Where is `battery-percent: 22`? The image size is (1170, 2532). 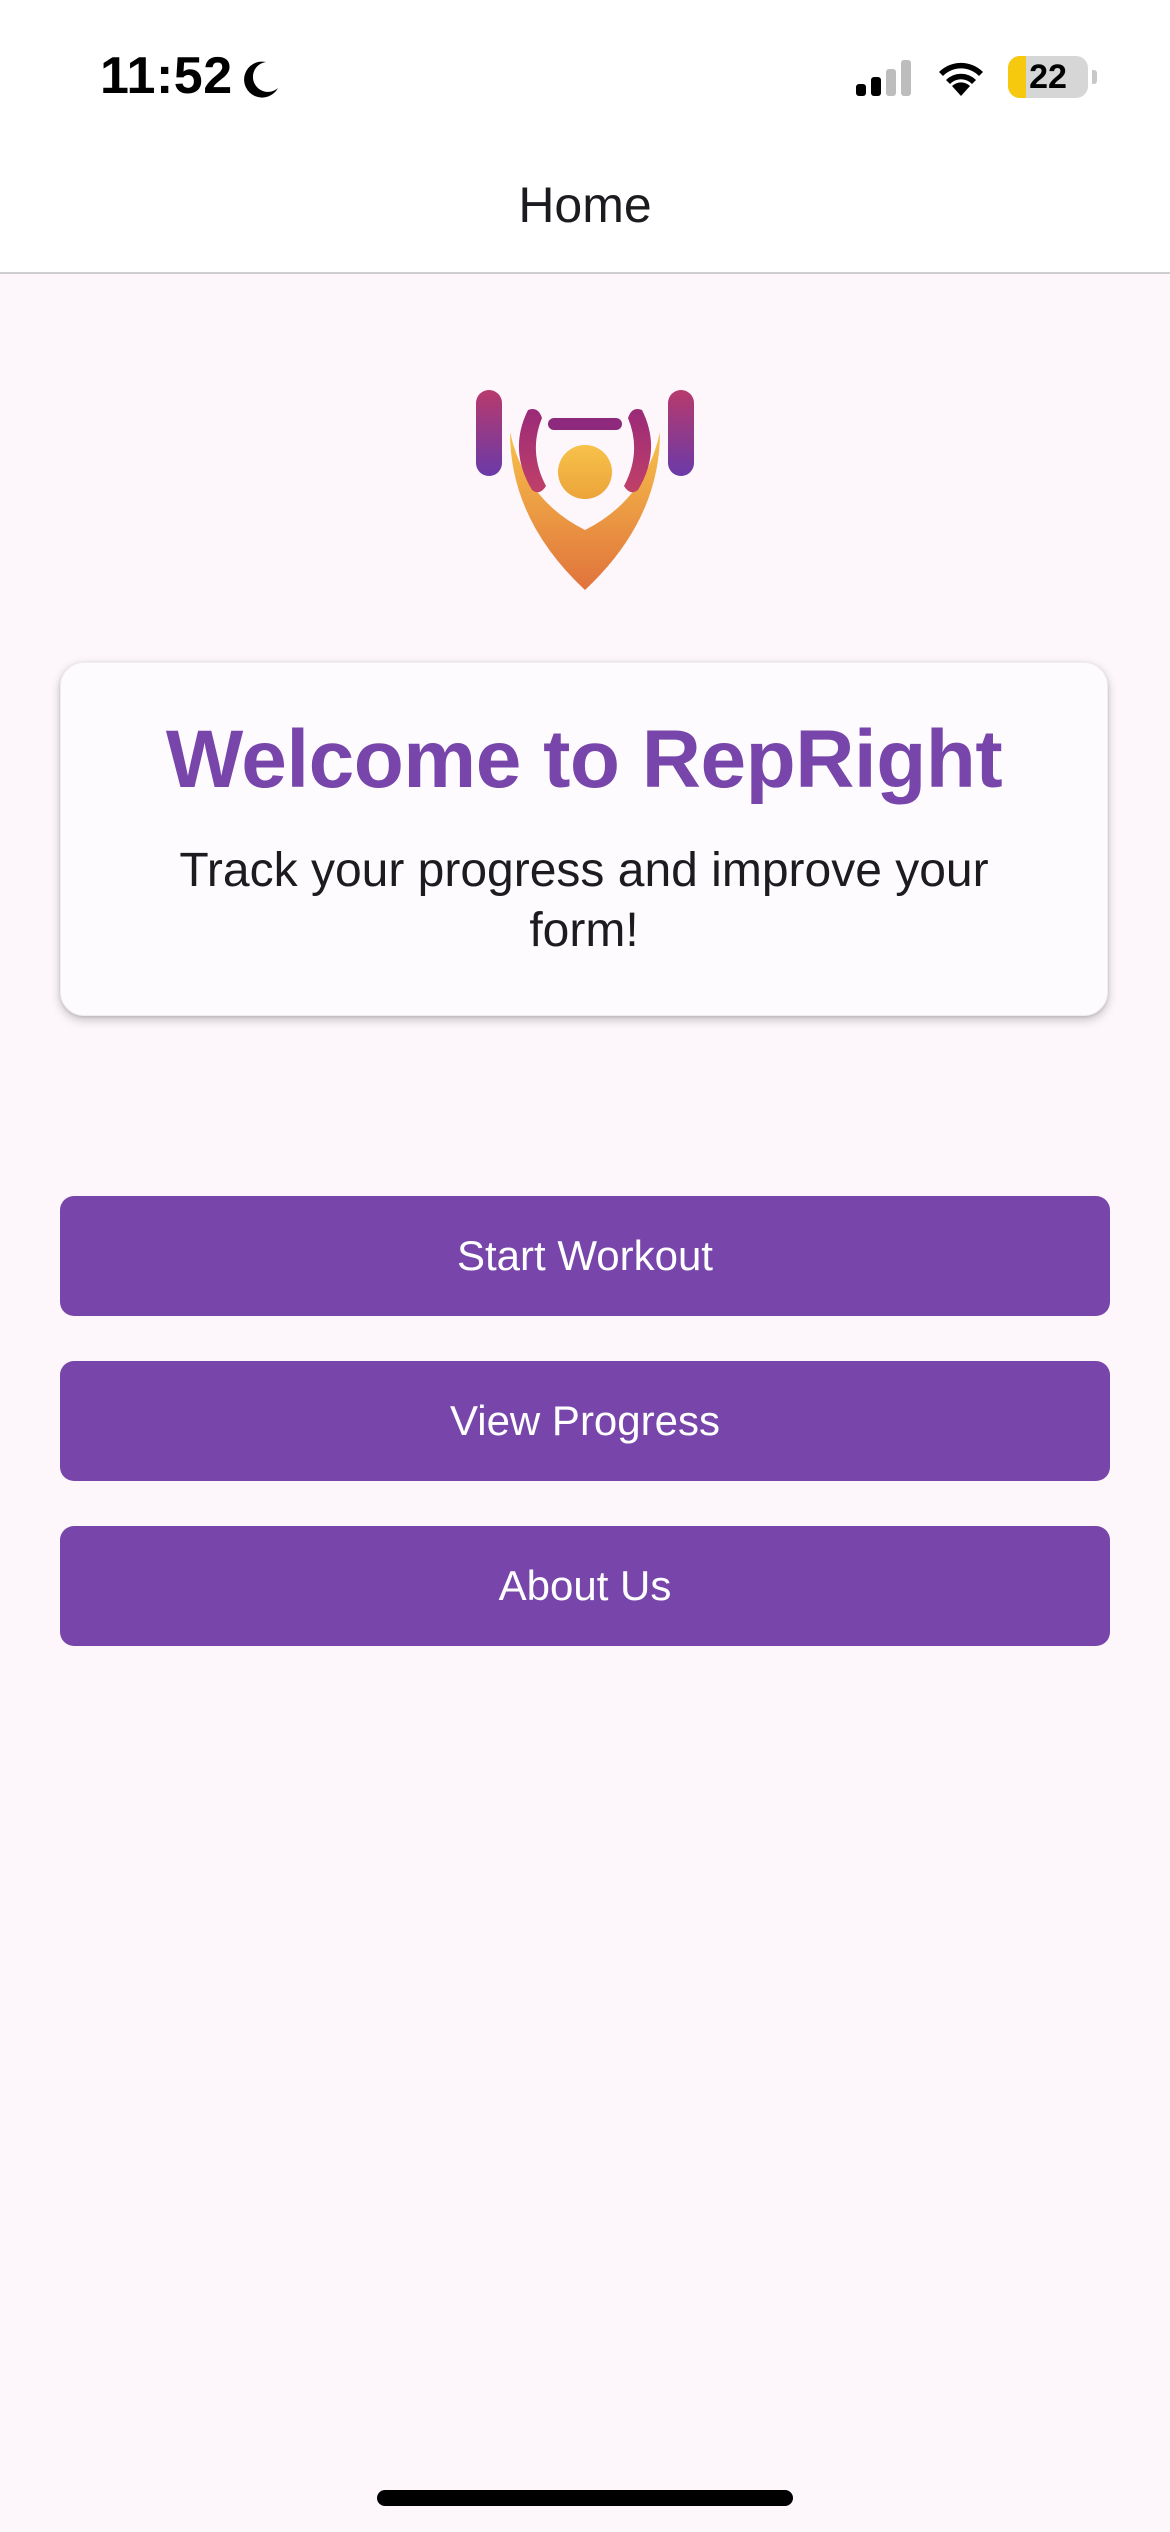
battery-percent: 22 is located at coordinates (1048, 77).